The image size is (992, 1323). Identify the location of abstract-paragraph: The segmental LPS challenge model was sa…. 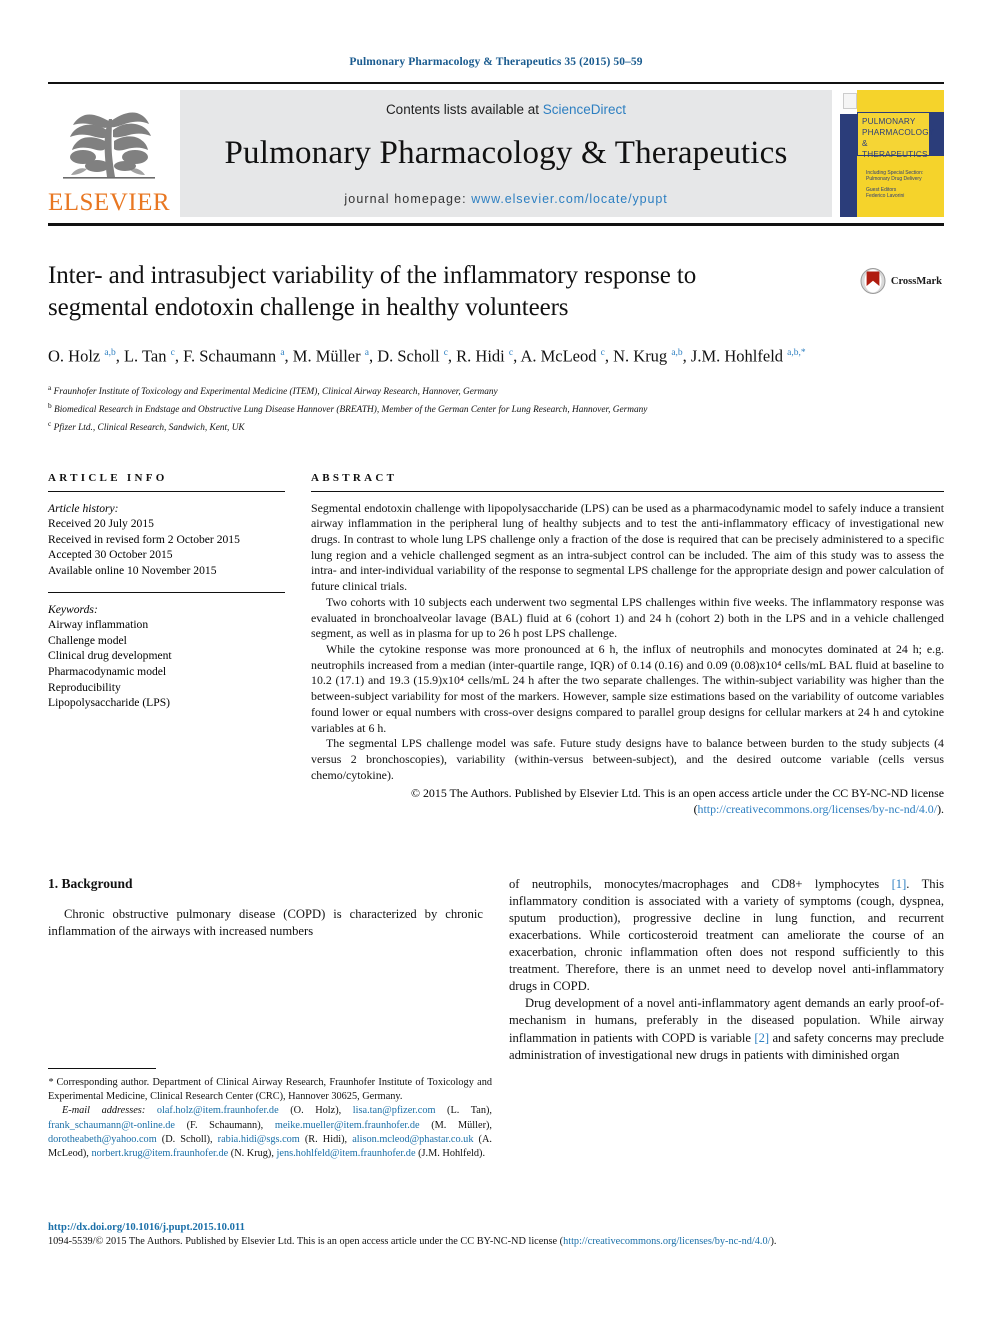
(627, 759).